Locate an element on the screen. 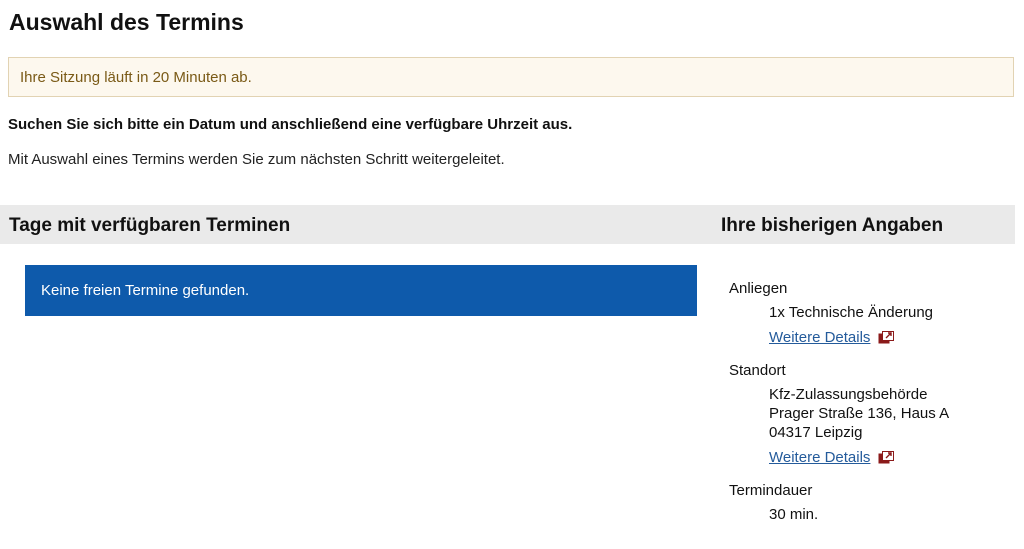 Image resolution: width=1024 pixels, height=549 pixels. page-title: Auswahl des Termins is located at coordinates (126, 22).